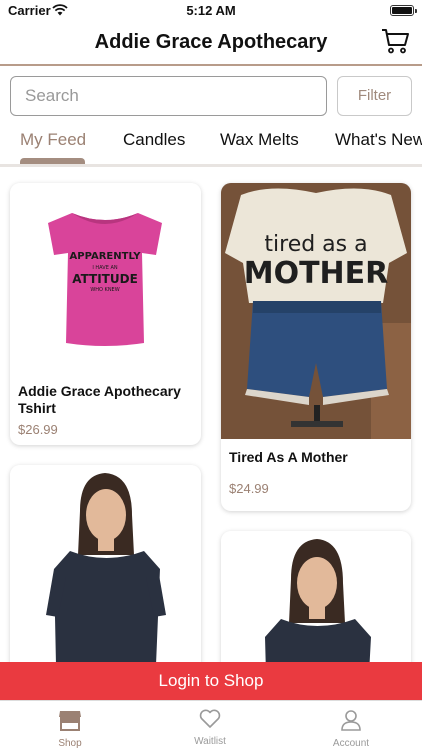  I want to click on shirt-print-line-2: I HAVE AN, so click(105, 268).